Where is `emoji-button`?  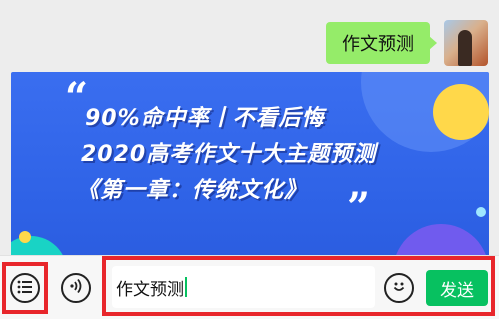 emoji-button is located at coordinates (399, 288).